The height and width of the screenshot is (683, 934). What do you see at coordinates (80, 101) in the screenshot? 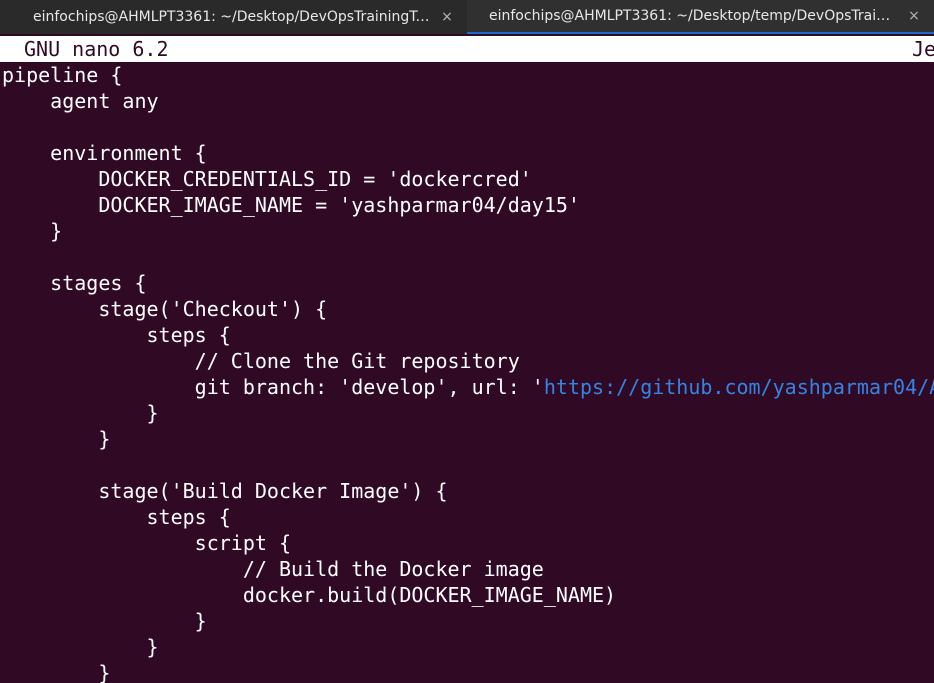
I see `code-line: agent any` at bounding box center [80, 101].